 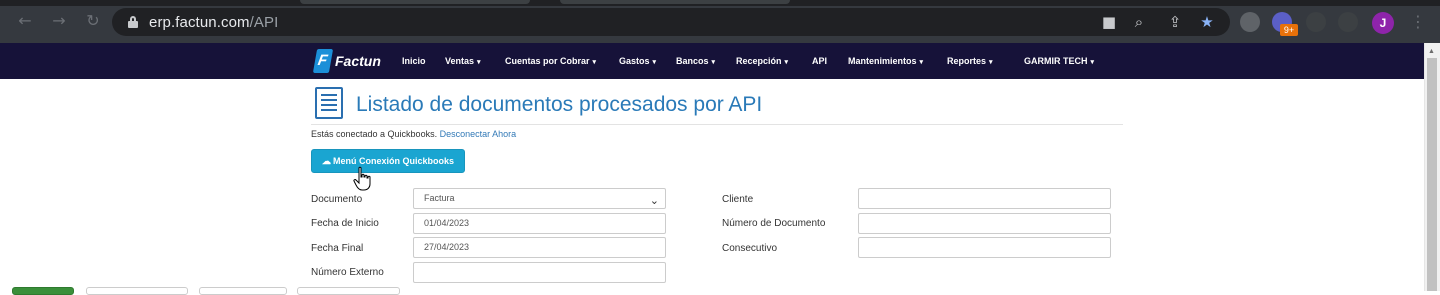 What do you see at coordinates (414, 61) in the screenshot?
I see `nav-item-inicio: Inicio` at bounding box center [414, 61].